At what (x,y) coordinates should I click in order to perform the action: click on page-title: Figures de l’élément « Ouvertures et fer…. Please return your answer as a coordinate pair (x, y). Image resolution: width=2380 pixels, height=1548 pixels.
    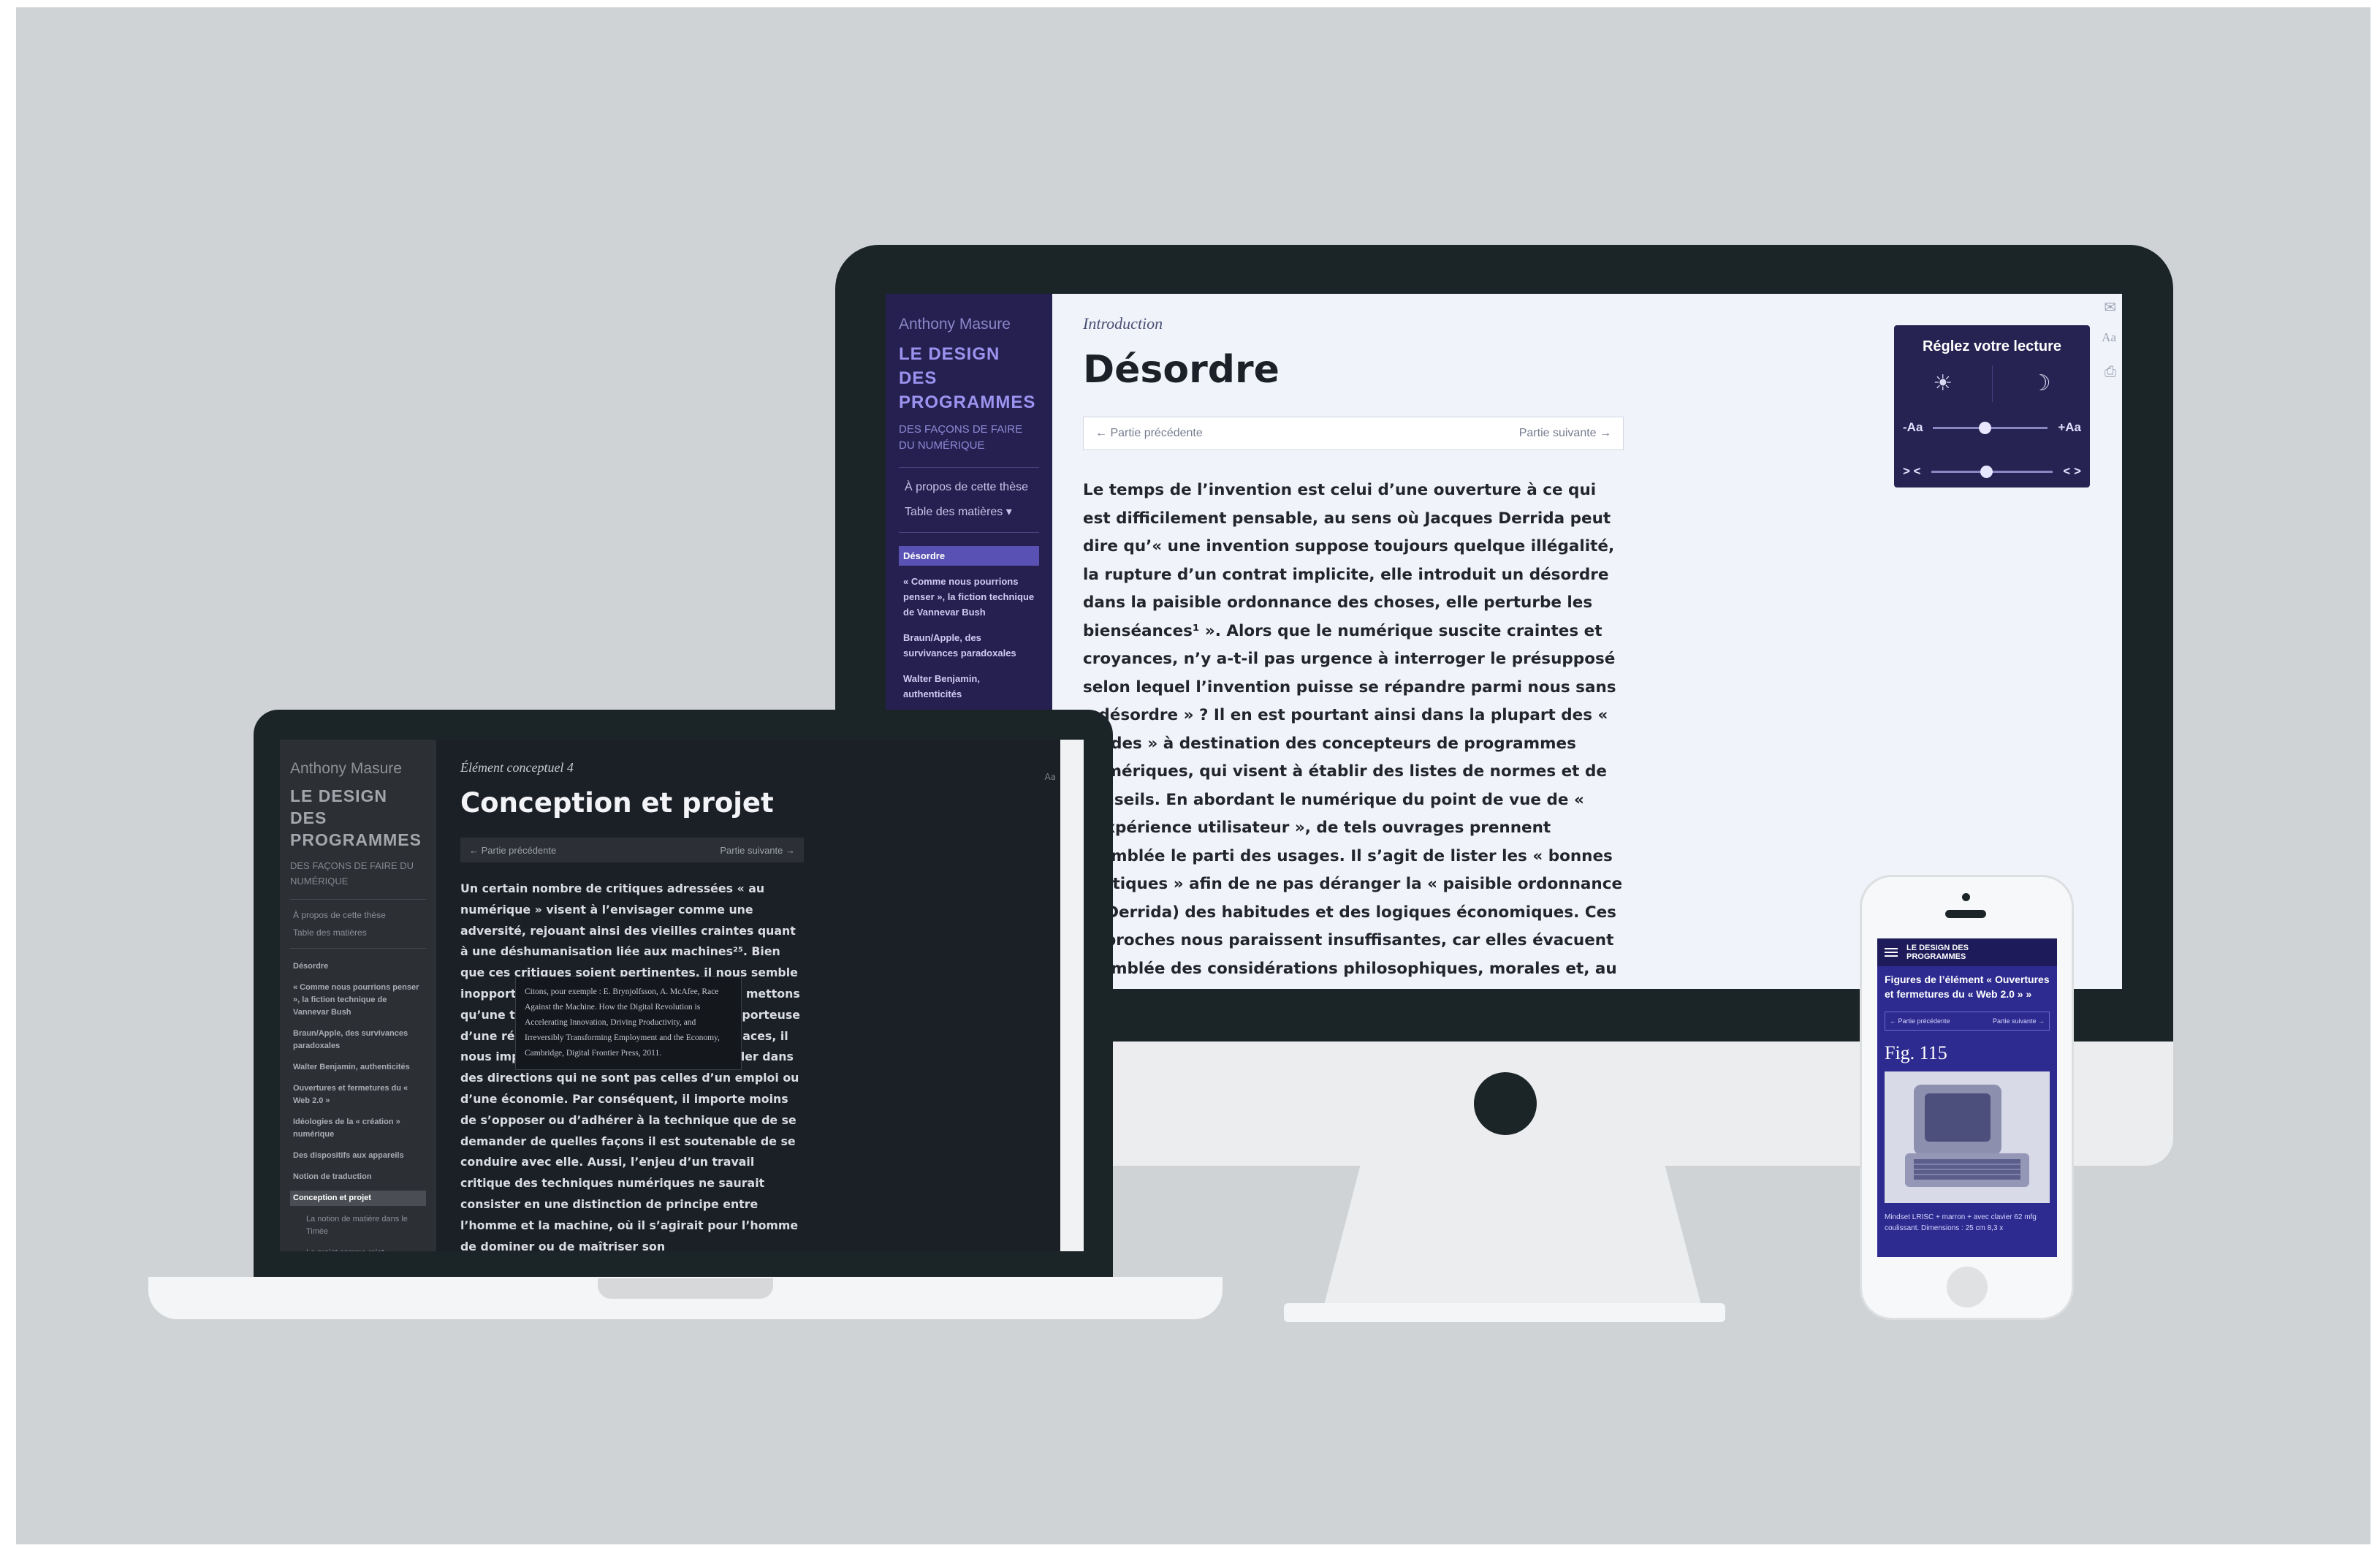
    Looking at the image, I should click on (1967, 987).